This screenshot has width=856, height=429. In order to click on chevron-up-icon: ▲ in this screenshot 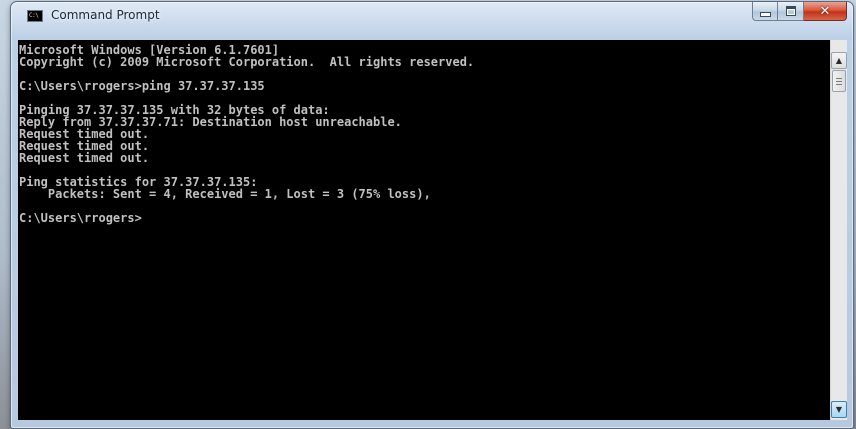, I will do `click(839, 60)`.